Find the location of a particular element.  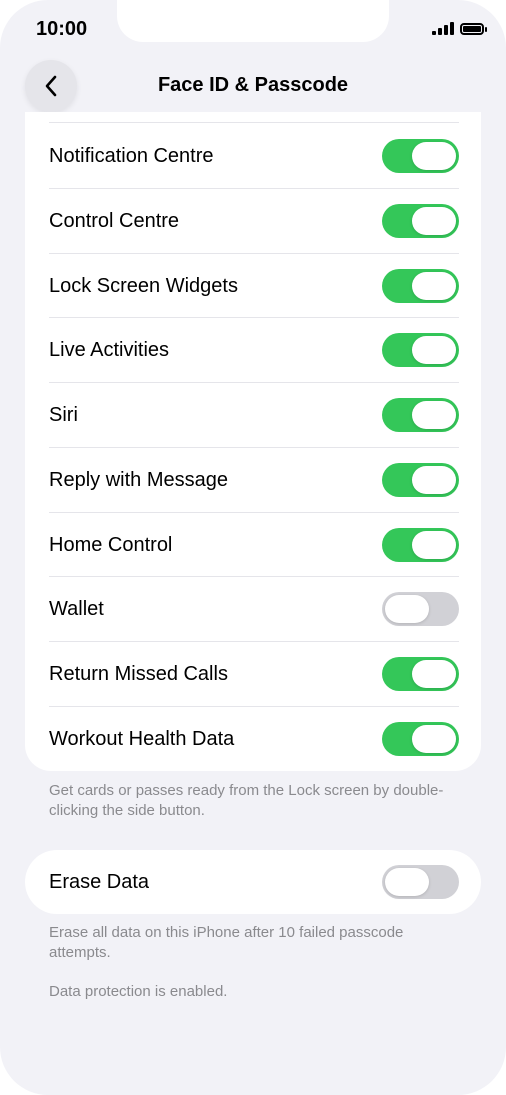

notch is located at coordinates (253, 21).